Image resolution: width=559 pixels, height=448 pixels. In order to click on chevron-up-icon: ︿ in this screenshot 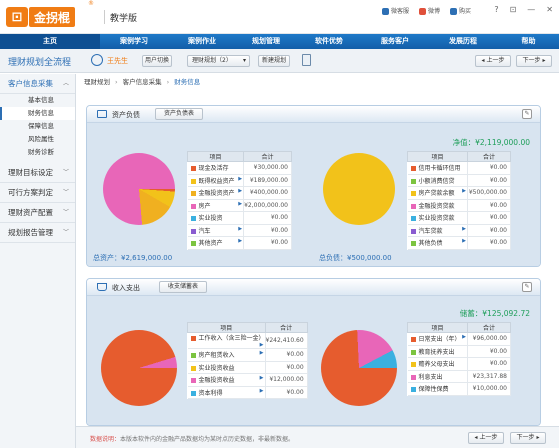, I will do `click(65, 83)`.